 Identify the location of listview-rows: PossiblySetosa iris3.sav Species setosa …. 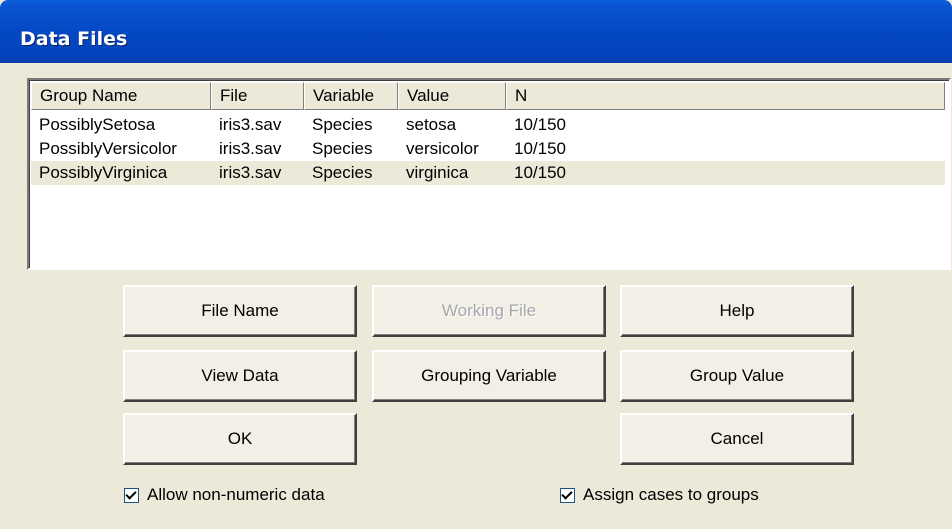
(488, 149).